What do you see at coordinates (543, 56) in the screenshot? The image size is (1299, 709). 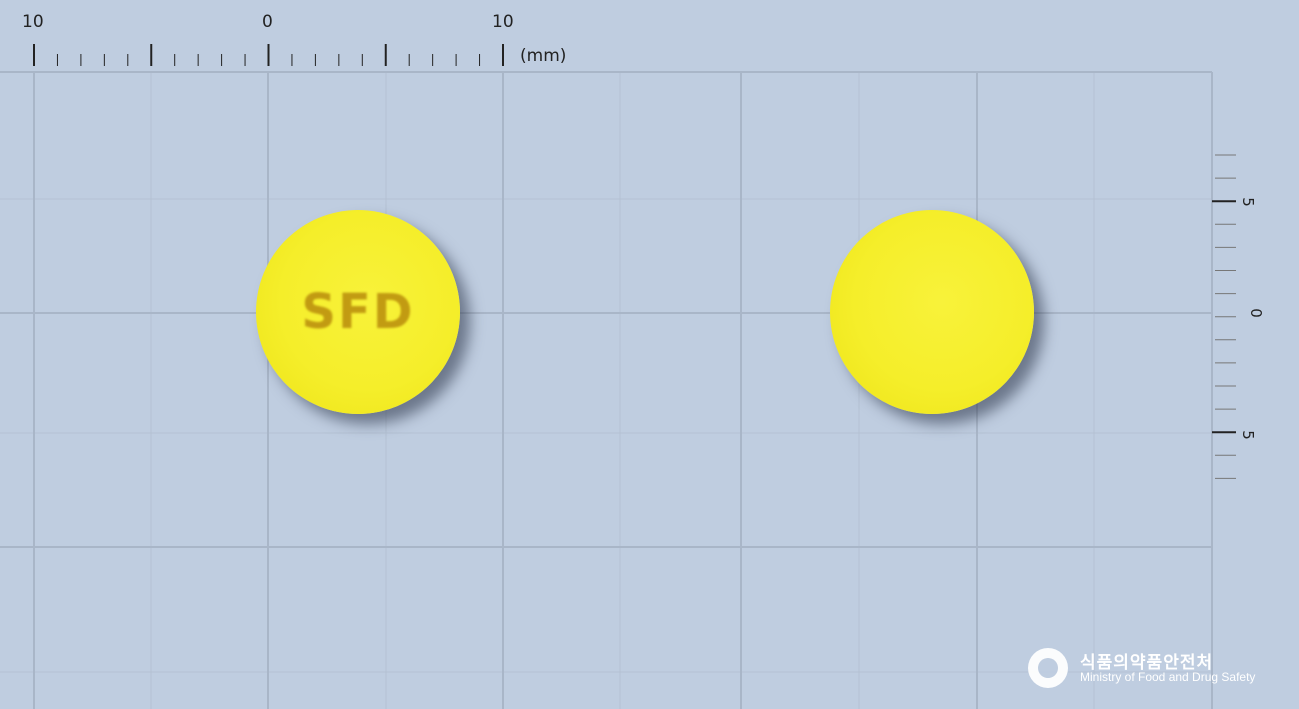 I see `top-ruler-unit: (mm)` at bounding box center [543, 56].